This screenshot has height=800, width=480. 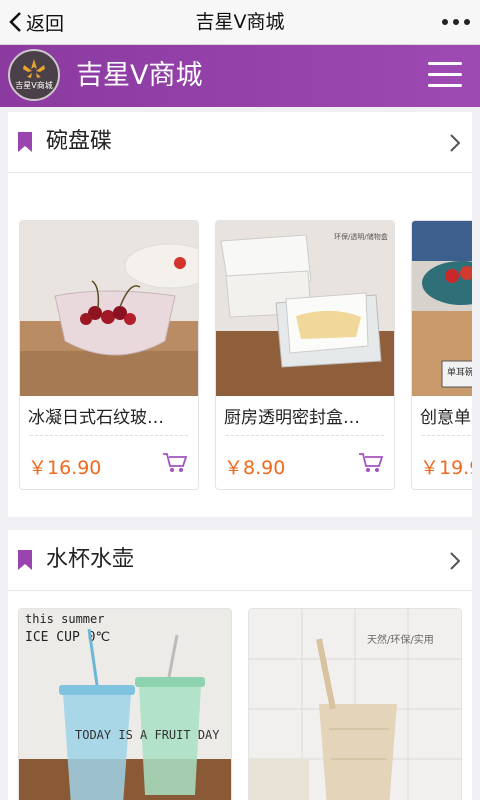 I want to click on hamburger-menu-button, so click(x=445, y=76).